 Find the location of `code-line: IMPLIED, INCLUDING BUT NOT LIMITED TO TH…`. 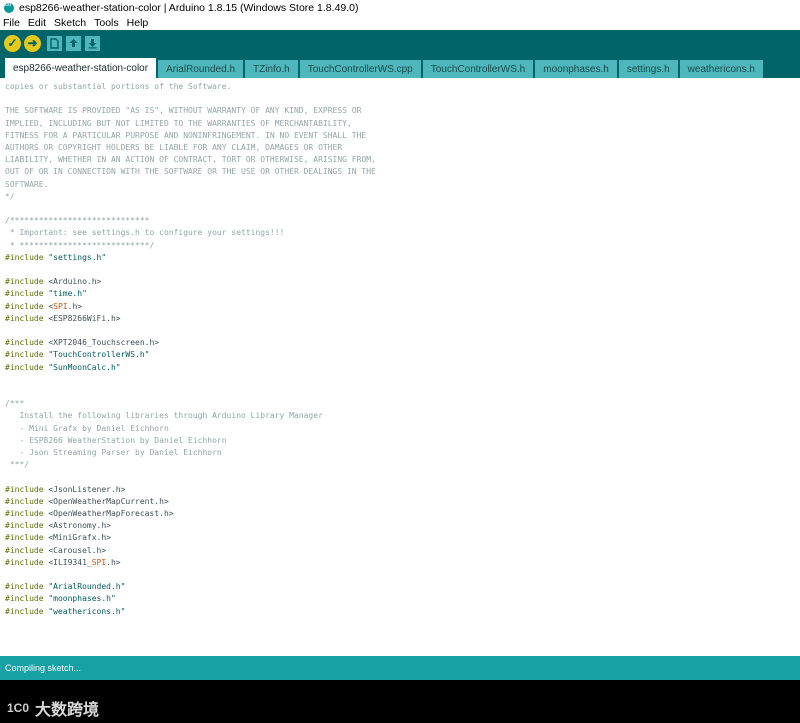

code-line: IMPLIED, INCLUDING BUT NOT LIMITED TO TH… is located at coordinates (178, 123).